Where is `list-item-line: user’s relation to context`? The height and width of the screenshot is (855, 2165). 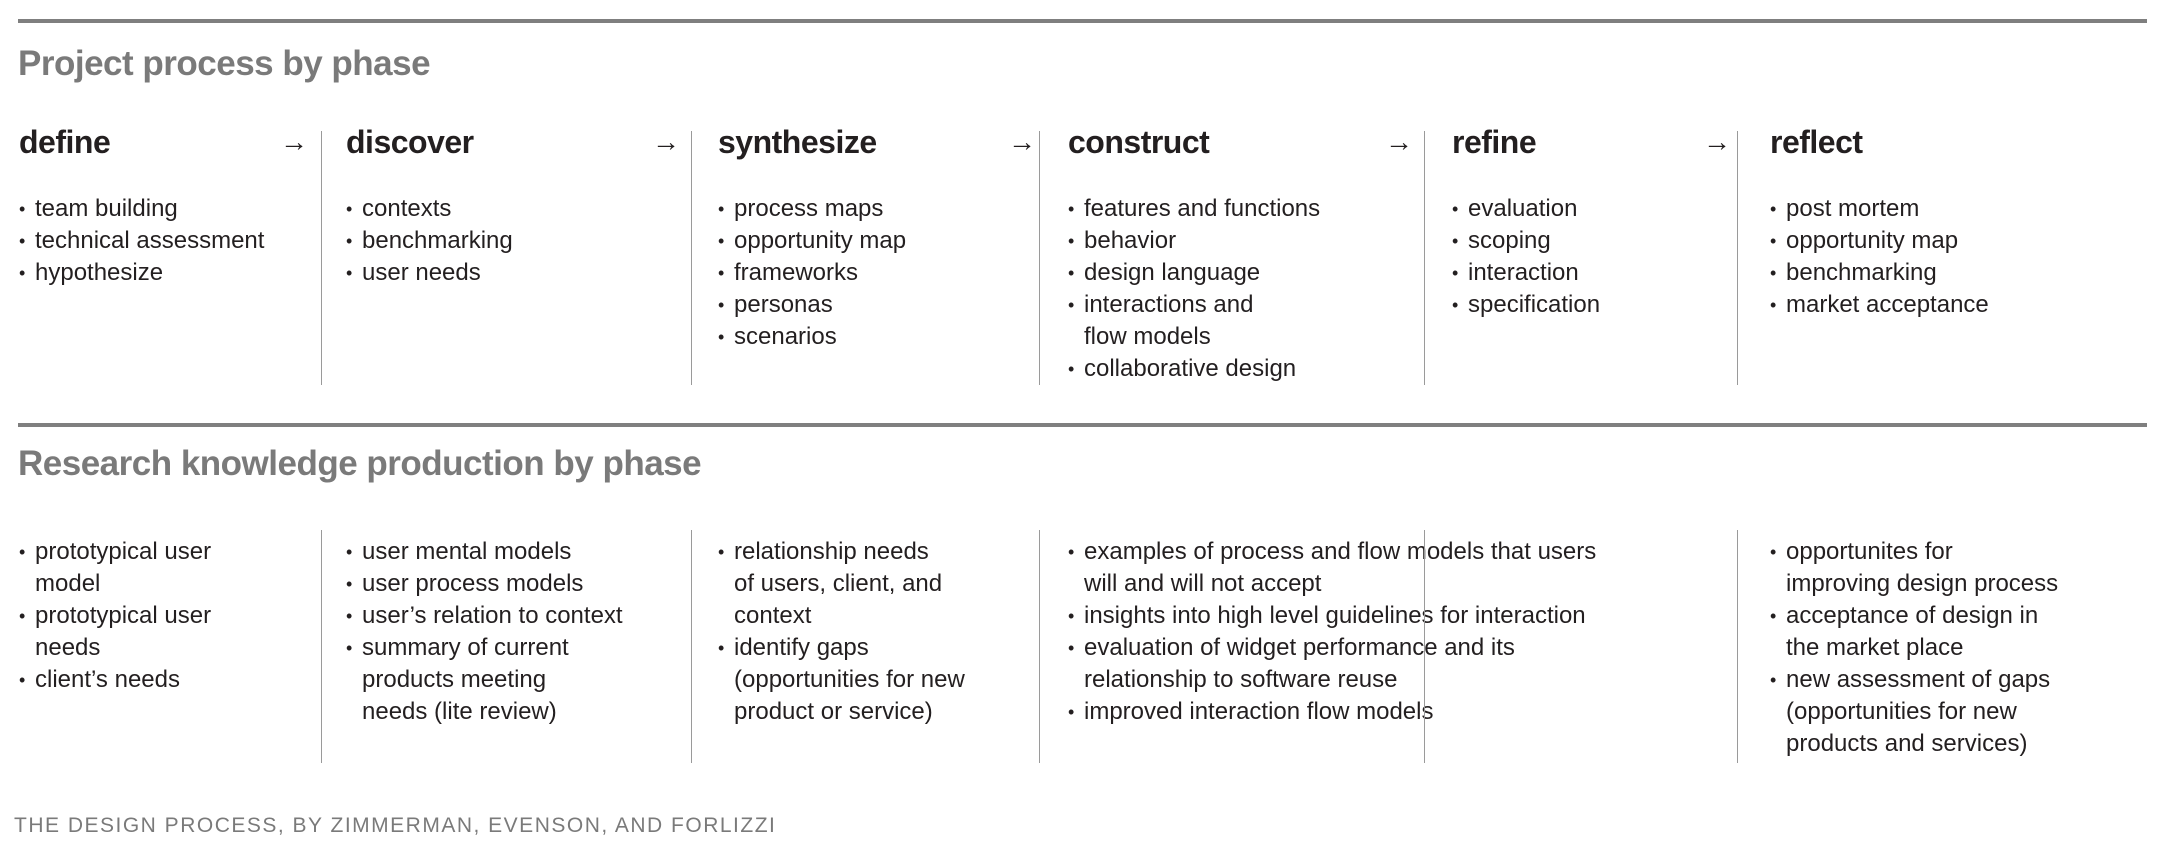 list-item-line: user’s relation to context is located at coordinates (492, 615).